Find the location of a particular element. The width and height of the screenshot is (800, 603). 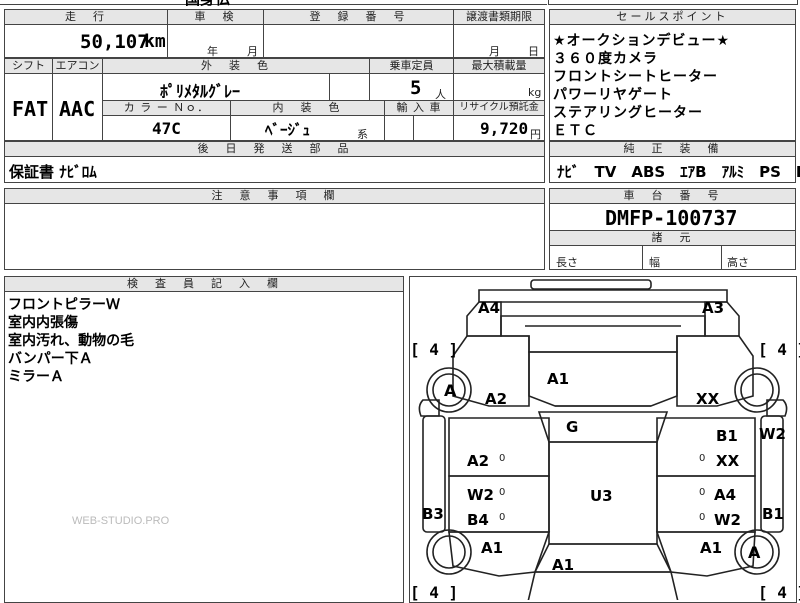

interior-color-suffix: 系 is located at coordinates (362, 134).